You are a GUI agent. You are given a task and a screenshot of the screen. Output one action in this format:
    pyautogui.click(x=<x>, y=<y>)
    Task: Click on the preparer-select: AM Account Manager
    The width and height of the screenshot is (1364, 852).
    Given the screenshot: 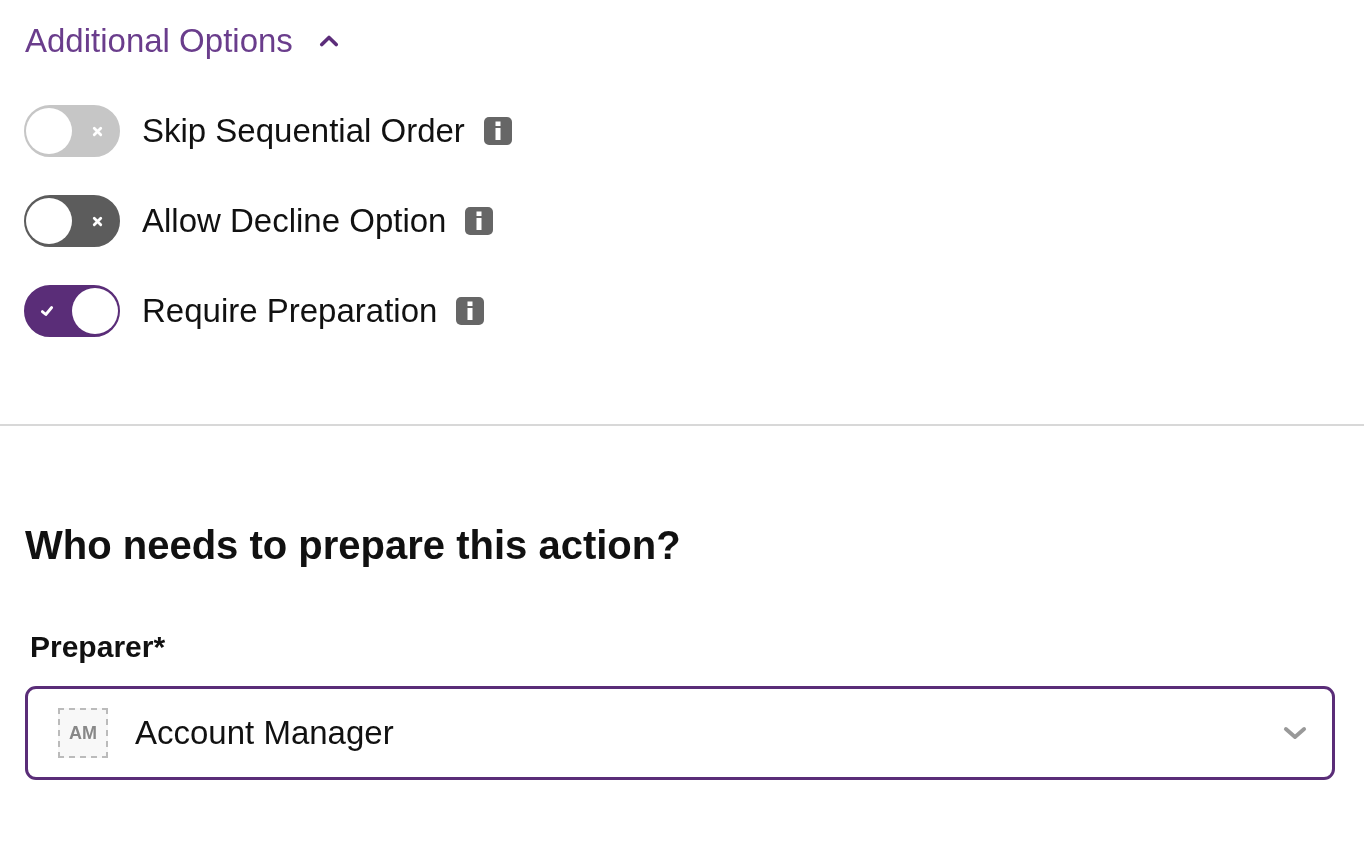 What is the action you would take?
    pyautogui.click(x=680, y=733)
    